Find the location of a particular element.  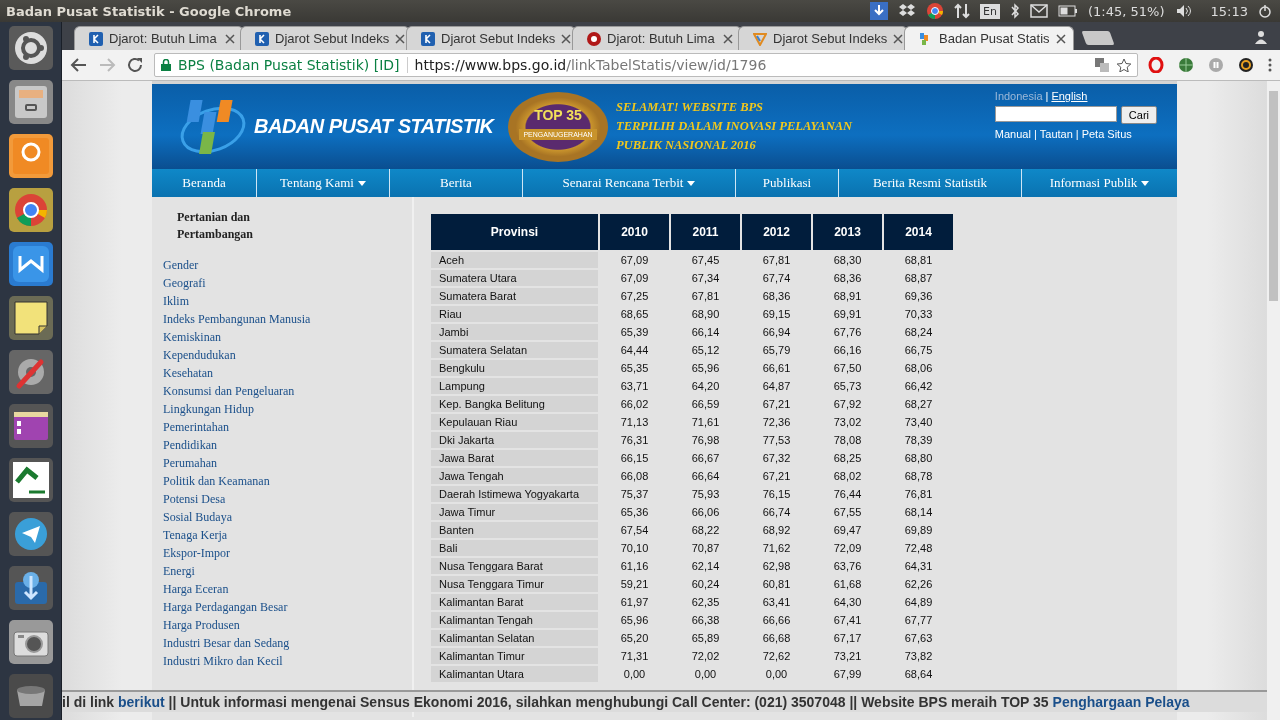

table-cell-text: 68,27 is located at coordinates (918, 404).